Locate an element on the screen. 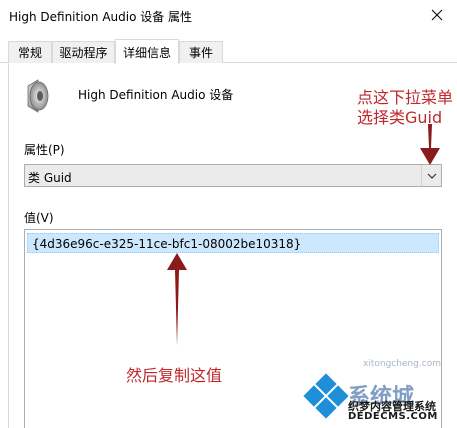  property-selected-value: 类 Guid is located at coordinates (50, 178).